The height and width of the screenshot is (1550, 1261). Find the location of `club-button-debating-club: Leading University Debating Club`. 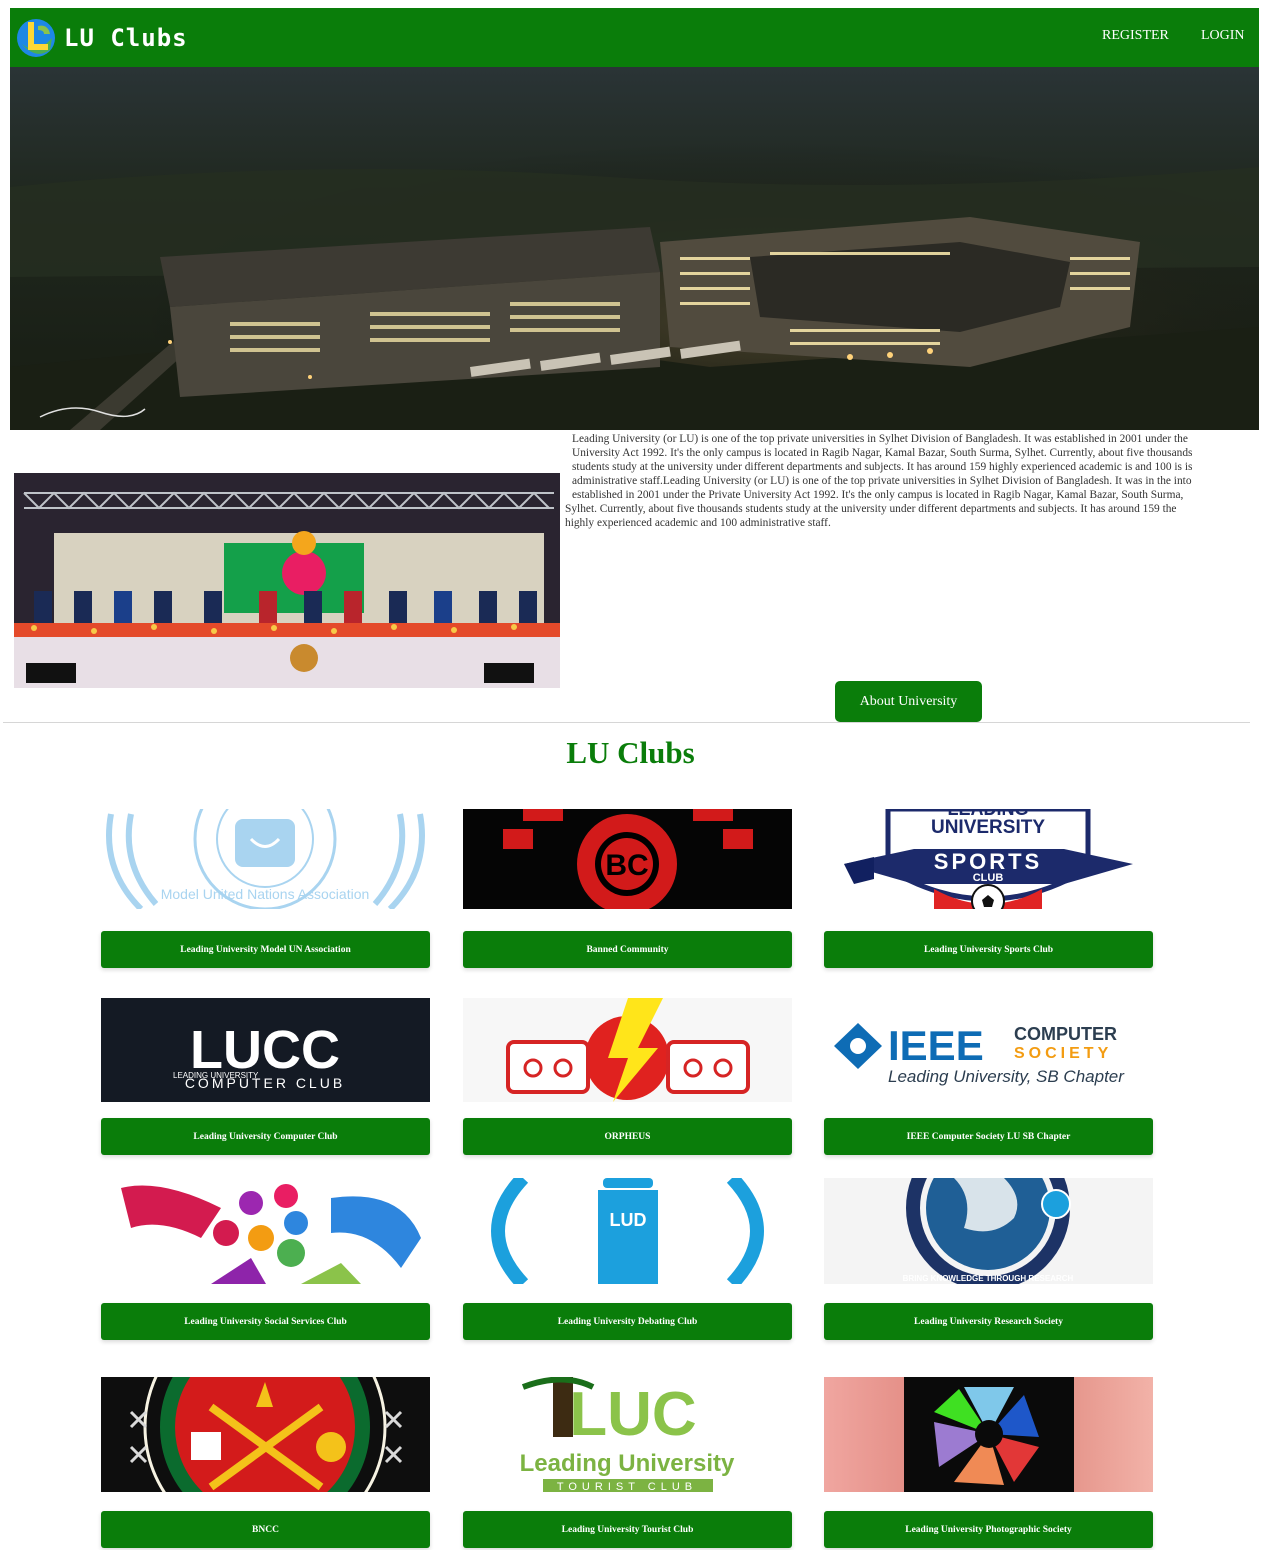

club-button-debating-club: Leading University Debating Club is located at coordinates (627, 1321).